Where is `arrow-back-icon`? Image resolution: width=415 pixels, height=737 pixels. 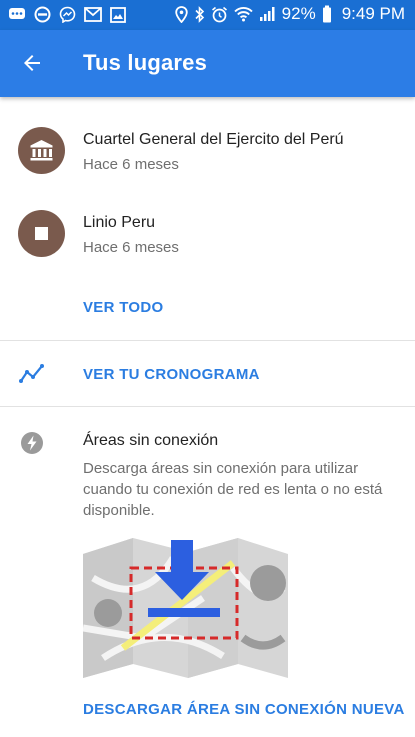 arrow-back-icon is located at coordinates (32, 63).